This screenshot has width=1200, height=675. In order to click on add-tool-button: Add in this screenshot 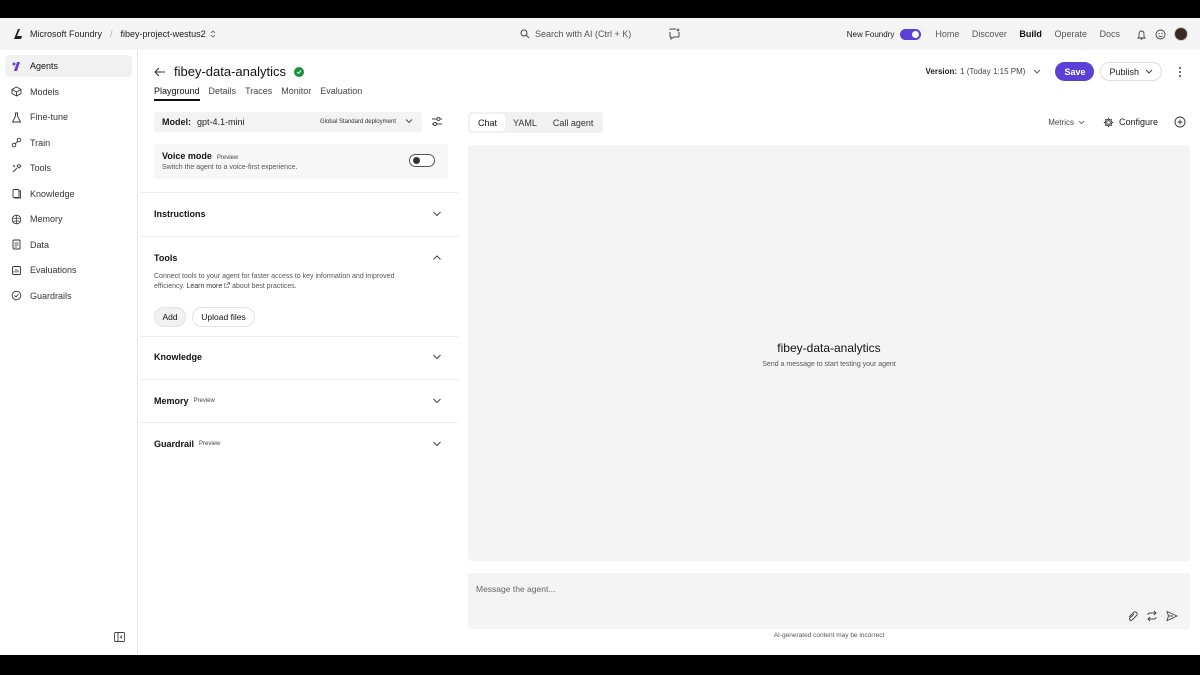, I will do `click(170, 317)`.